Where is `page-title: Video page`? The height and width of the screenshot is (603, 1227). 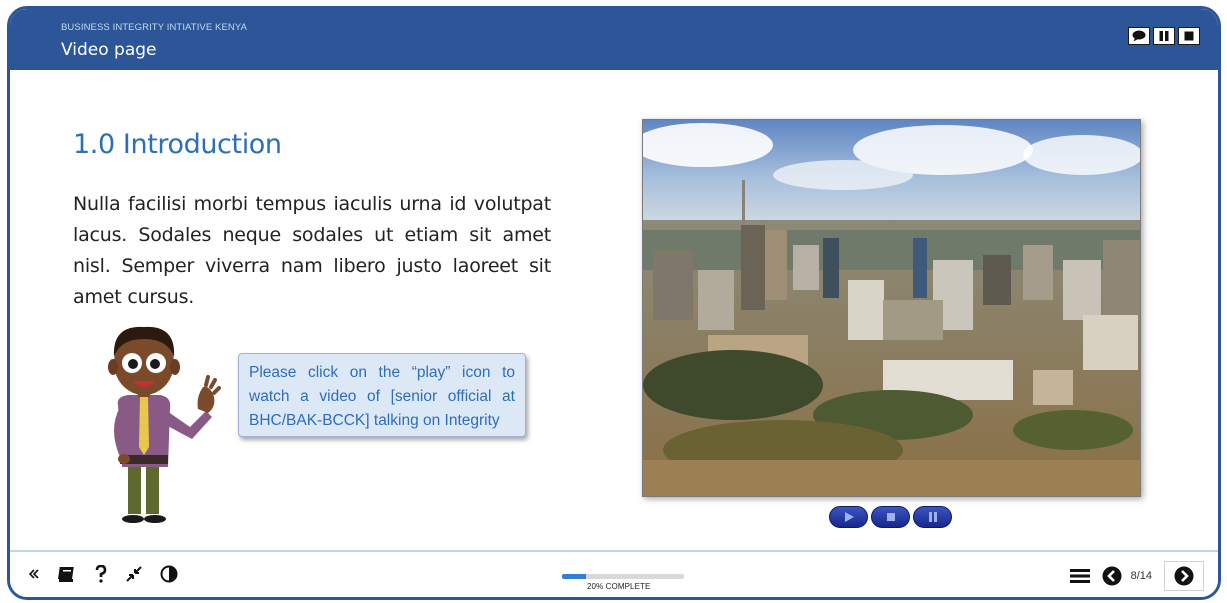 page-title: Video page is located at coordinates (109, 50).